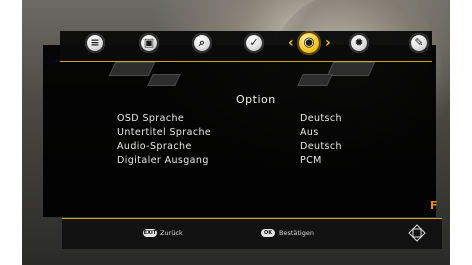 The image size is (472, 265). I want to click on gear-icon: ✹, so click(359, 43).